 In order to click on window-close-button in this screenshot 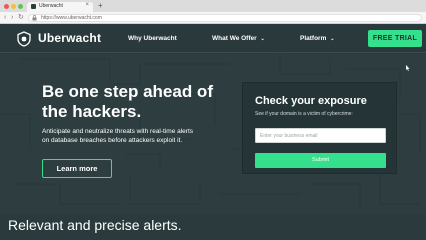, I will do `click(6, 6)`.